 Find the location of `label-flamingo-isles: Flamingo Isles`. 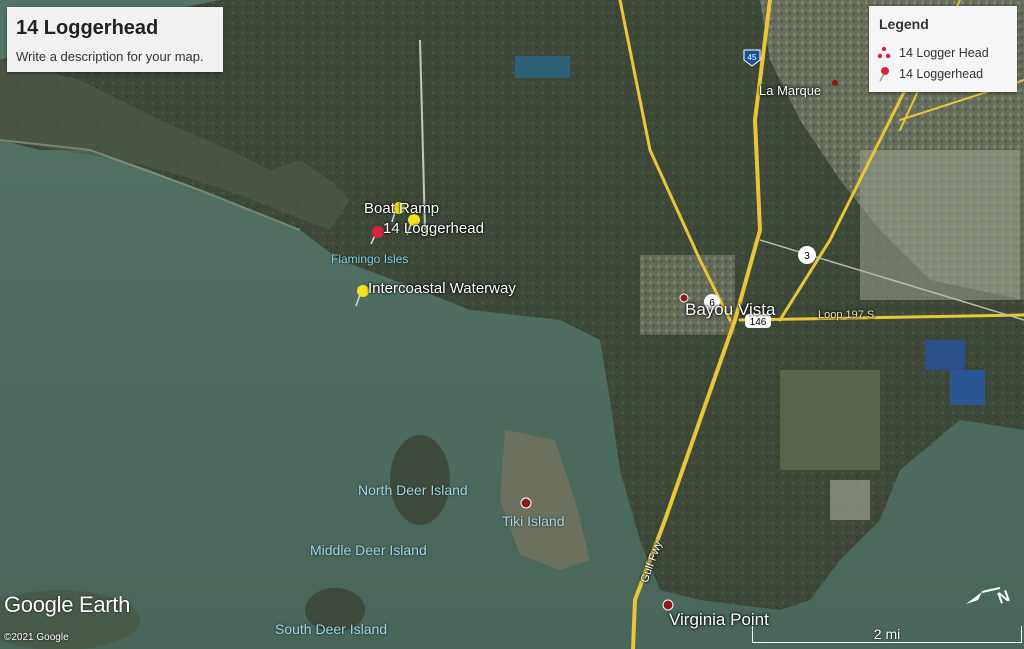

label-flamingo-isles: Flamingo Isles is located at coordinates (370, 259).